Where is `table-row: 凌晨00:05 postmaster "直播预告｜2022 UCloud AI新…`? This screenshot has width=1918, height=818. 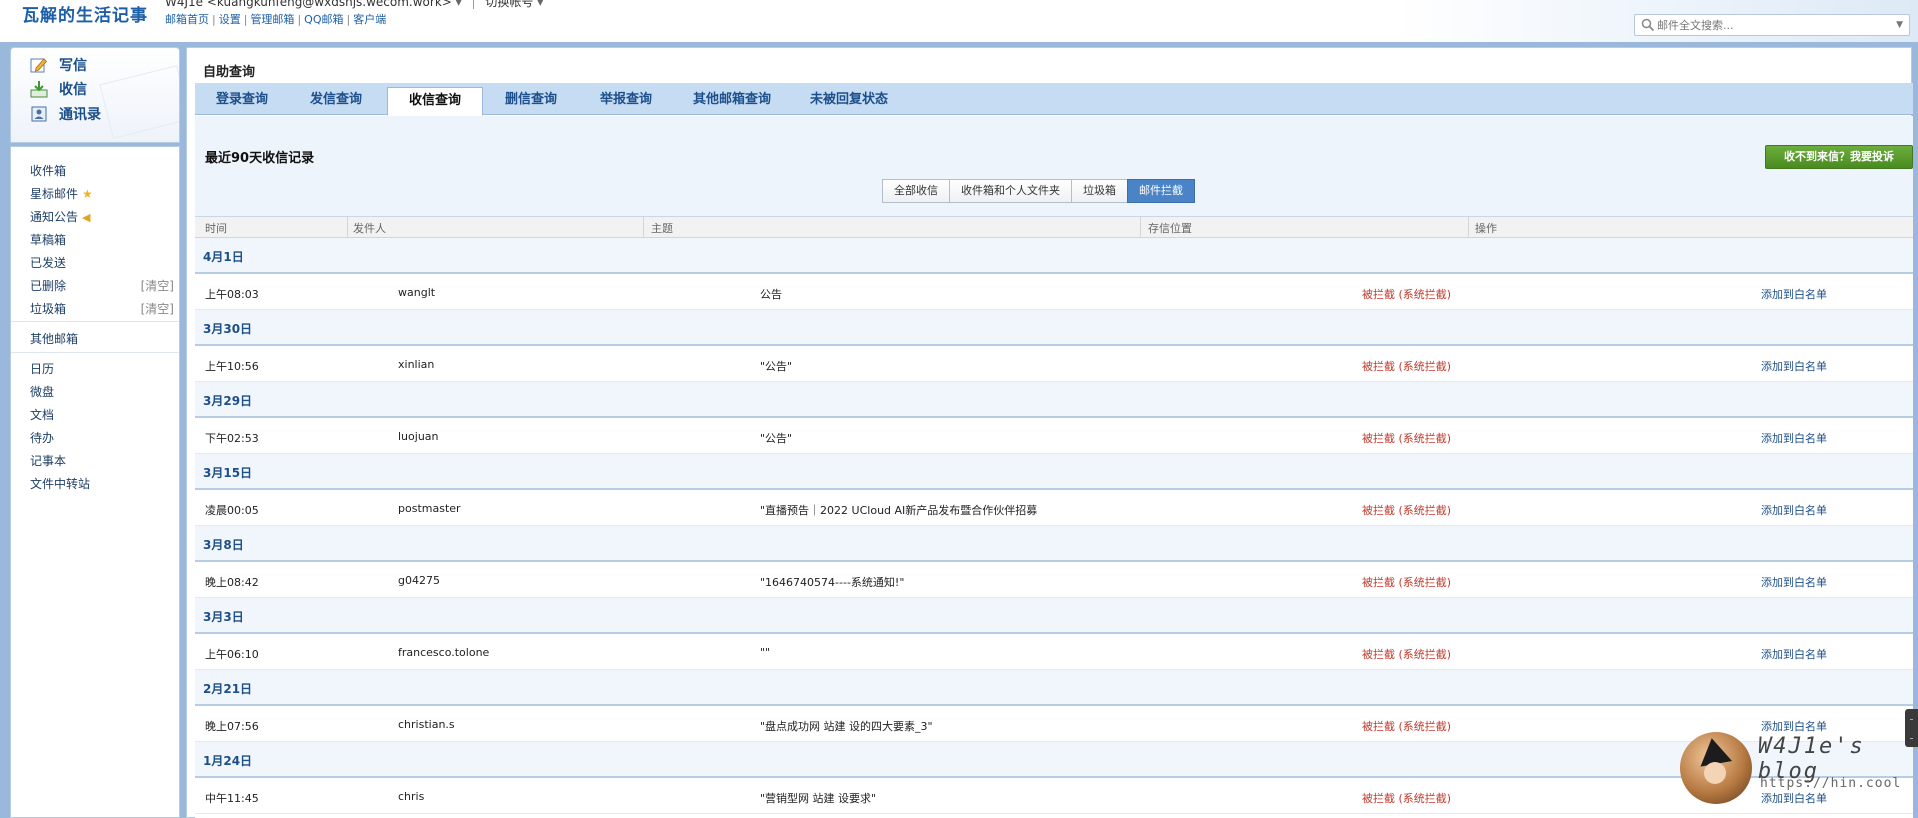 table-row: 凌晨00:05 postmaster "直播预告｜2022 UCloud AI新… is located at coordinates (1054, 508).